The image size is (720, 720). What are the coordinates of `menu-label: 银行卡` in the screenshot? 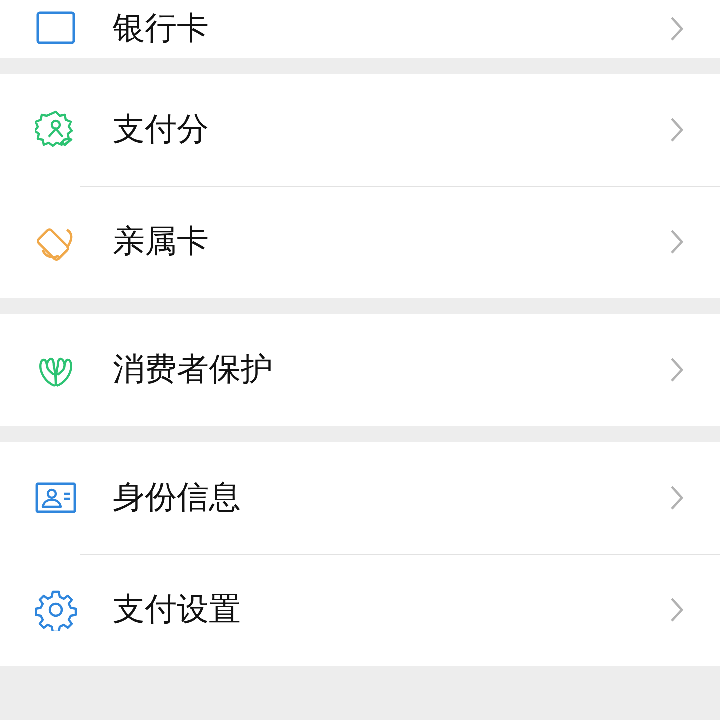 It's located at (161, 28).